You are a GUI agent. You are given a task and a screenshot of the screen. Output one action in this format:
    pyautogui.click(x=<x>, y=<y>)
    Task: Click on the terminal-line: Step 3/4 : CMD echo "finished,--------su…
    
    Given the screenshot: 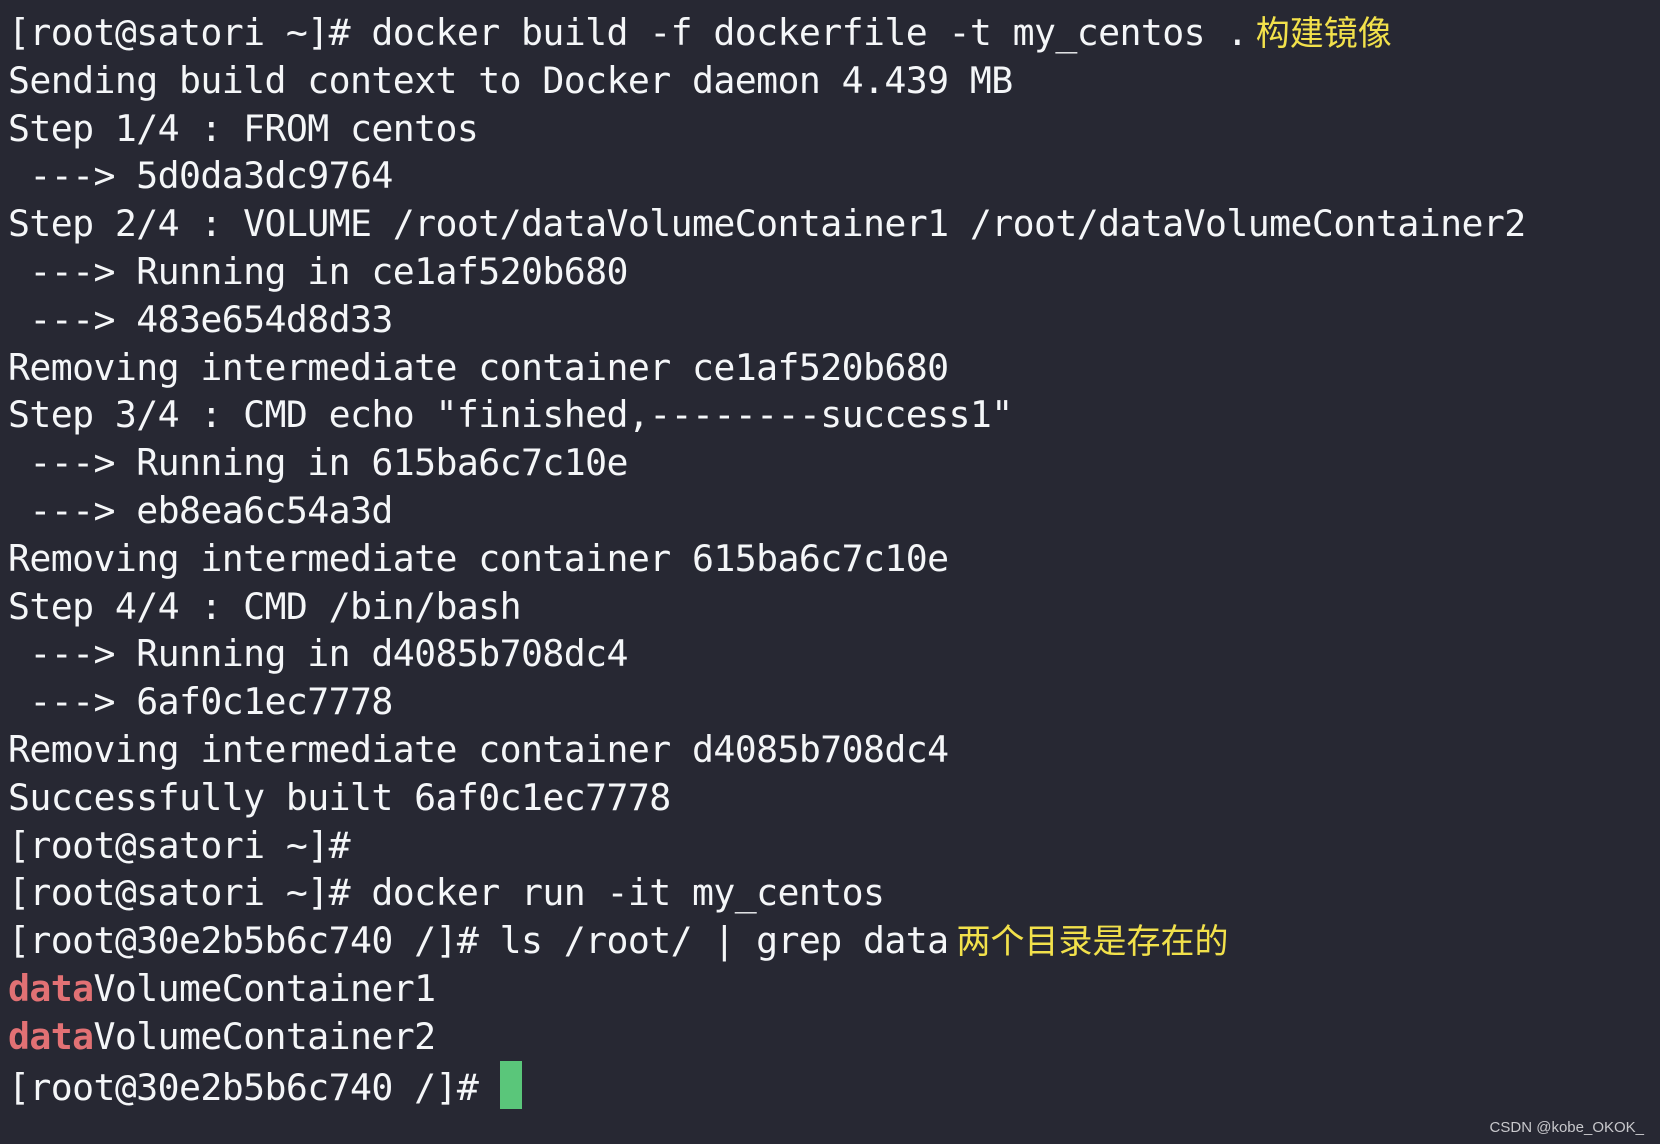 What is the action you would take?
    pyautogui.click(x=767, y=415)
    